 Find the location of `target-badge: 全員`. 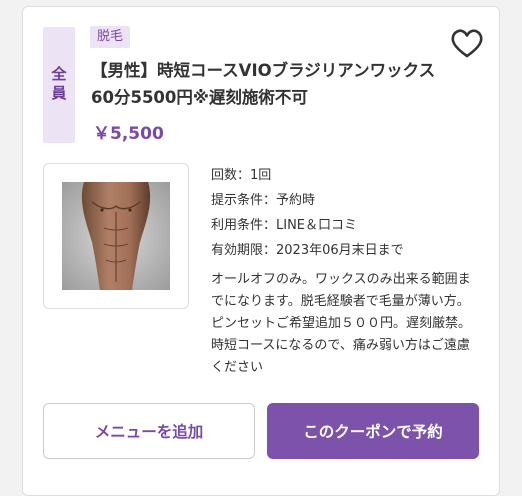

target-badge: 全員 is located at coordinates (59, 85).